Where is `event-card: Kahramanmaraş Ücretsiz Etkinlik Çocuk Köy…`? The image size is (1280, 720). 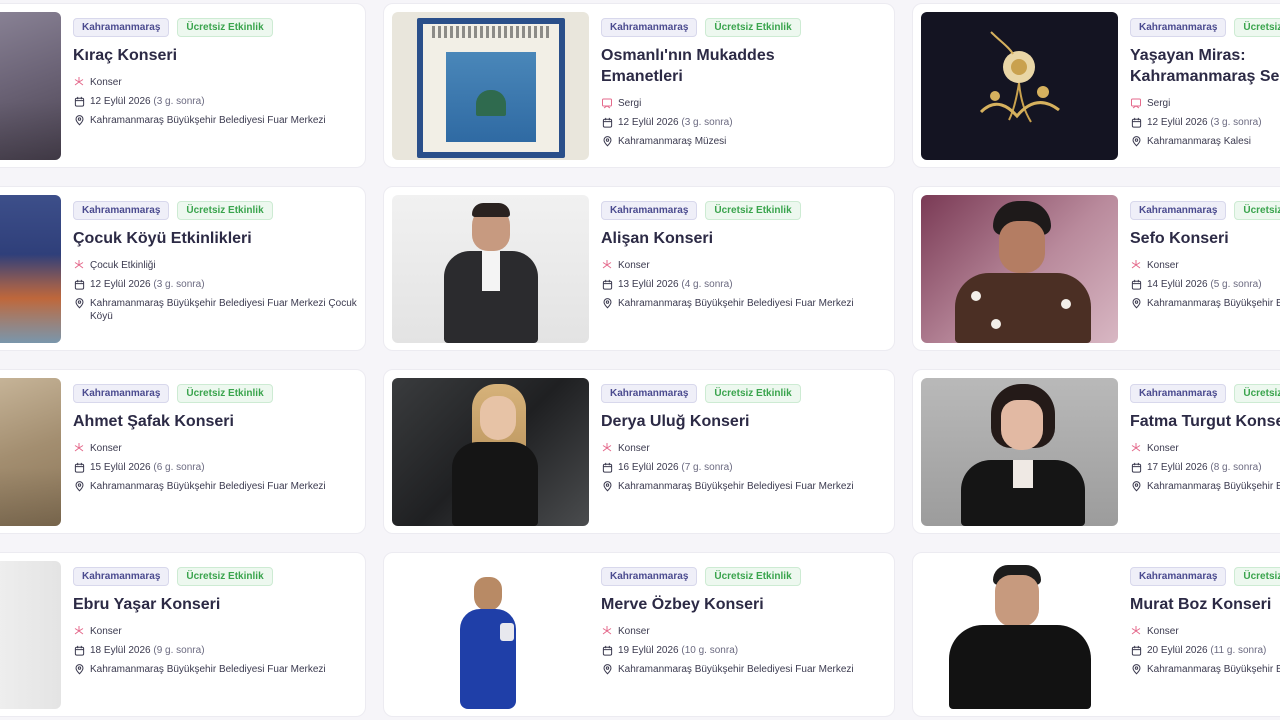
event-card: Kahramanmaraş Ücretsiz Etkinlik Çocuk Köy… is located at coordinates (183, 268).